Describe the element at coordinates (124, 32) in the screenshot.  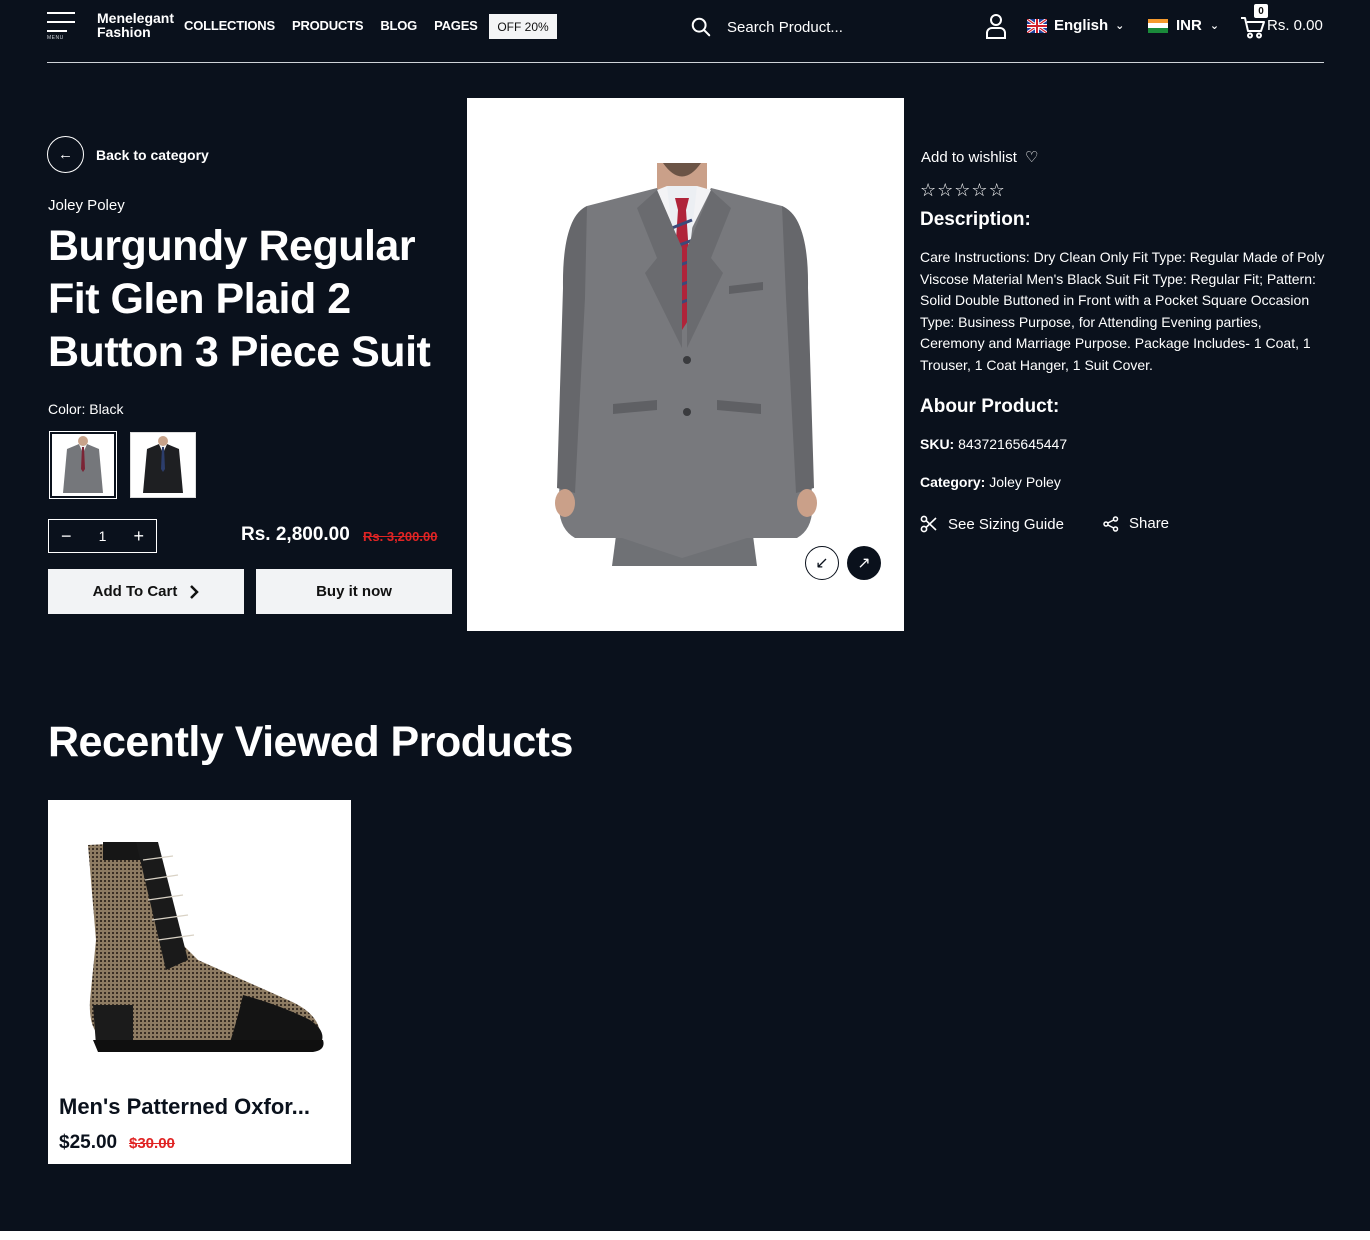
I see `logo-line2: Fashion` at that location.